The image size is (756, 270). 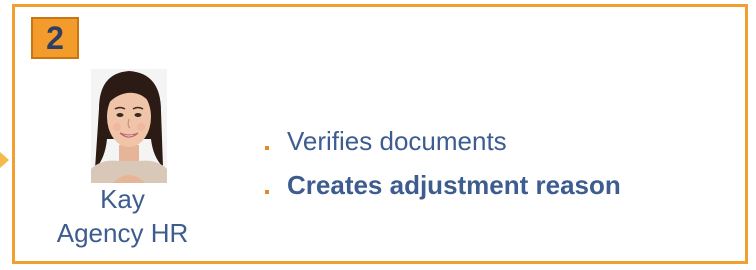 I want to click on list-item: Verifies documents, so click(x=443, y=141).